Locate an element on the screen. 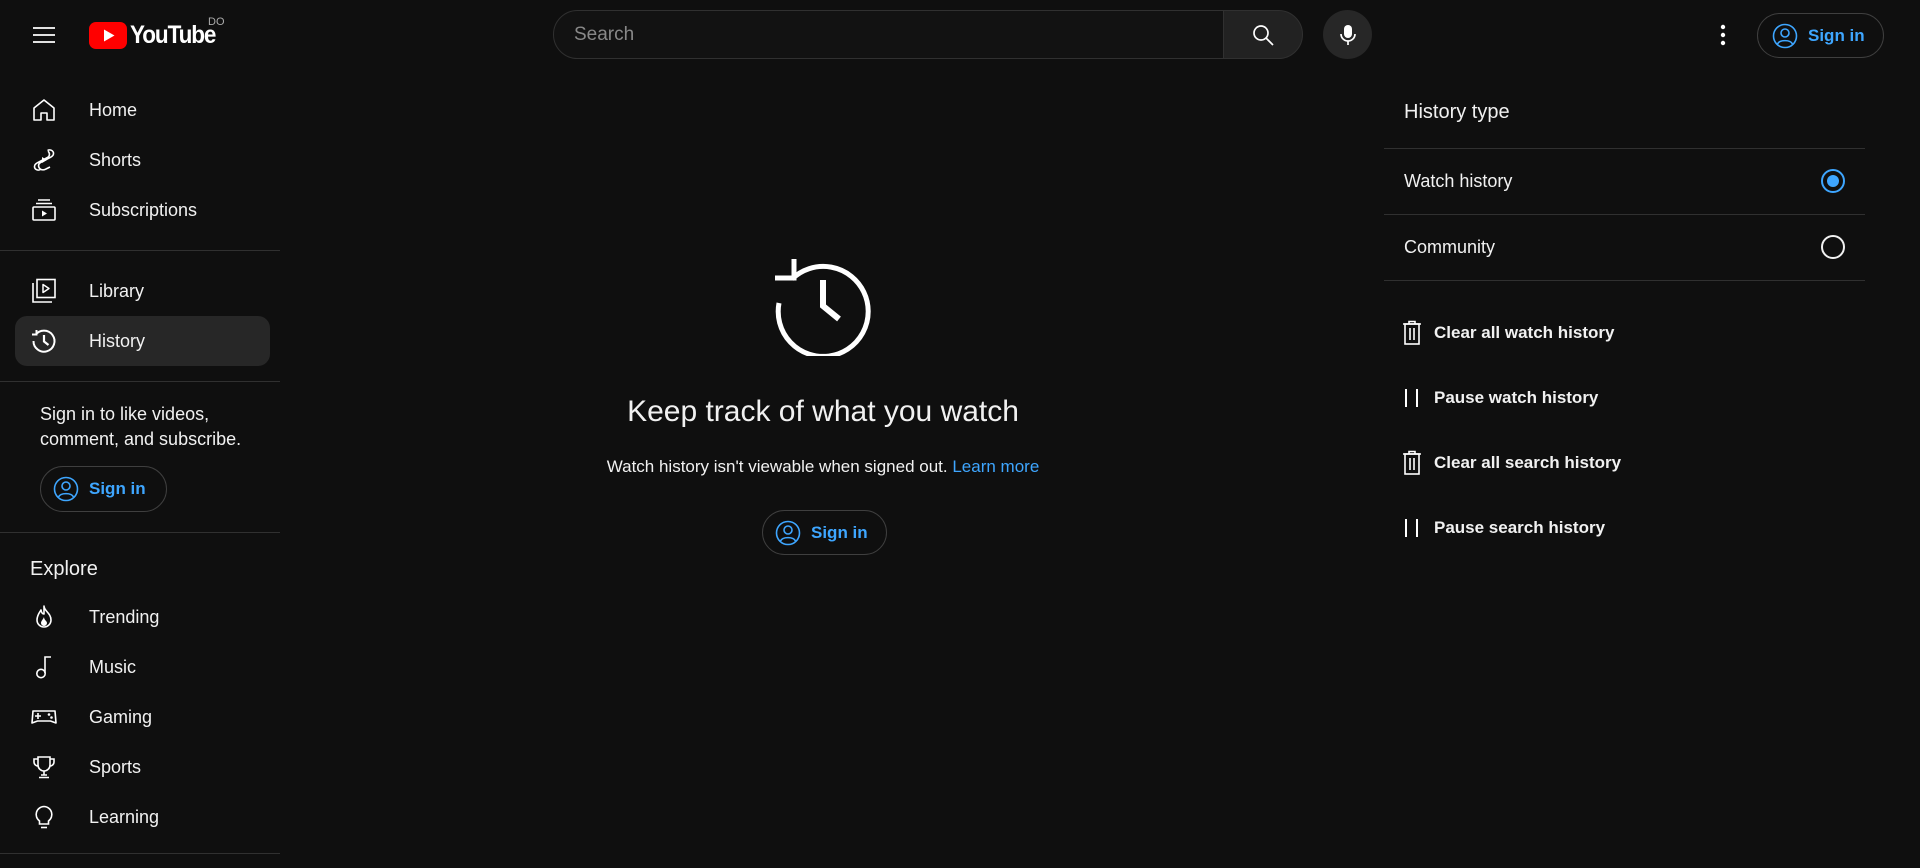 The height and width of the screenshot is (868, 1920). sidebar-item-label: Subscriptions is located at coordinates (143, 209).